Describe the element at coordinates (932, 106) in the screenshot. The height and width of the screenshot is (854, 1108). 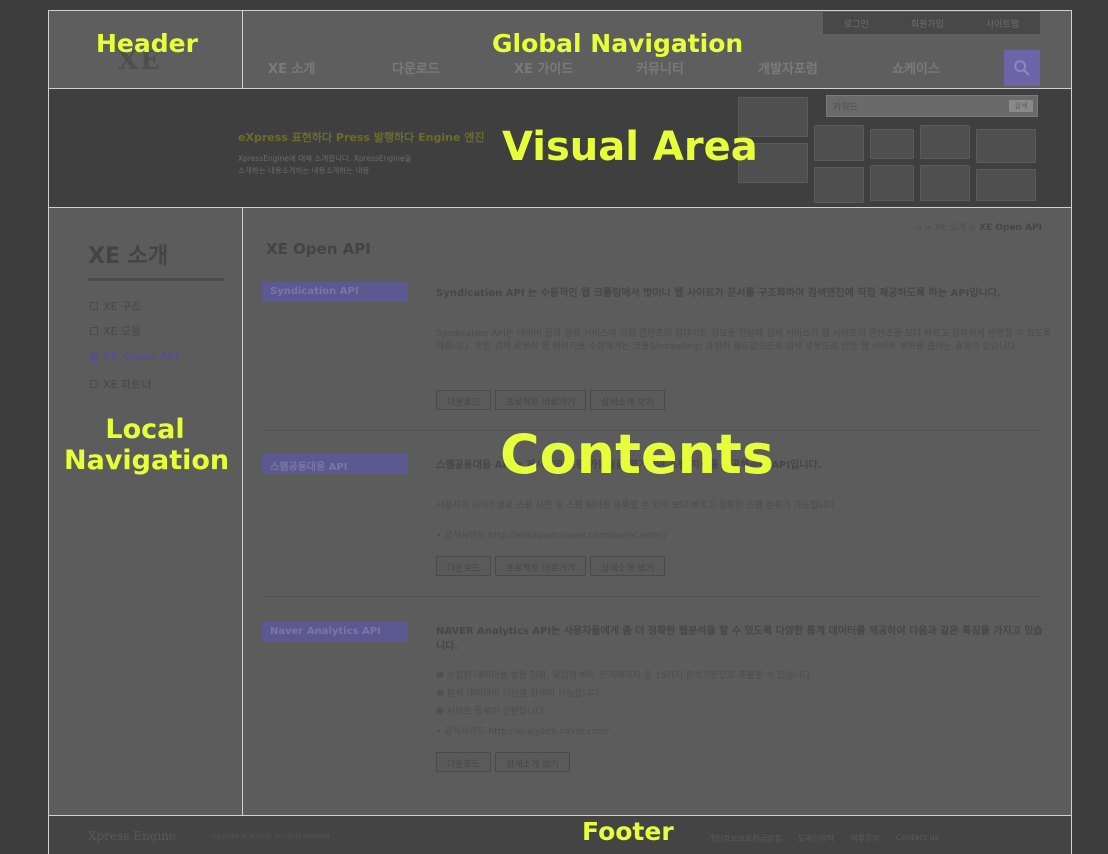
I see `keyword-search-input: 키워드 검색` at that location.